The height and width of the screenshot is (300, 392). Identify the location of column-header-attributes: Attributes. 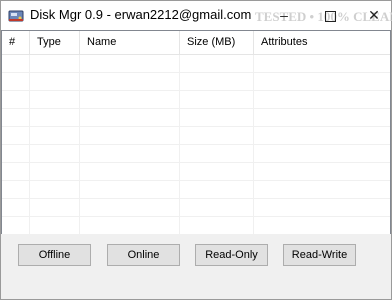
(322, 42).